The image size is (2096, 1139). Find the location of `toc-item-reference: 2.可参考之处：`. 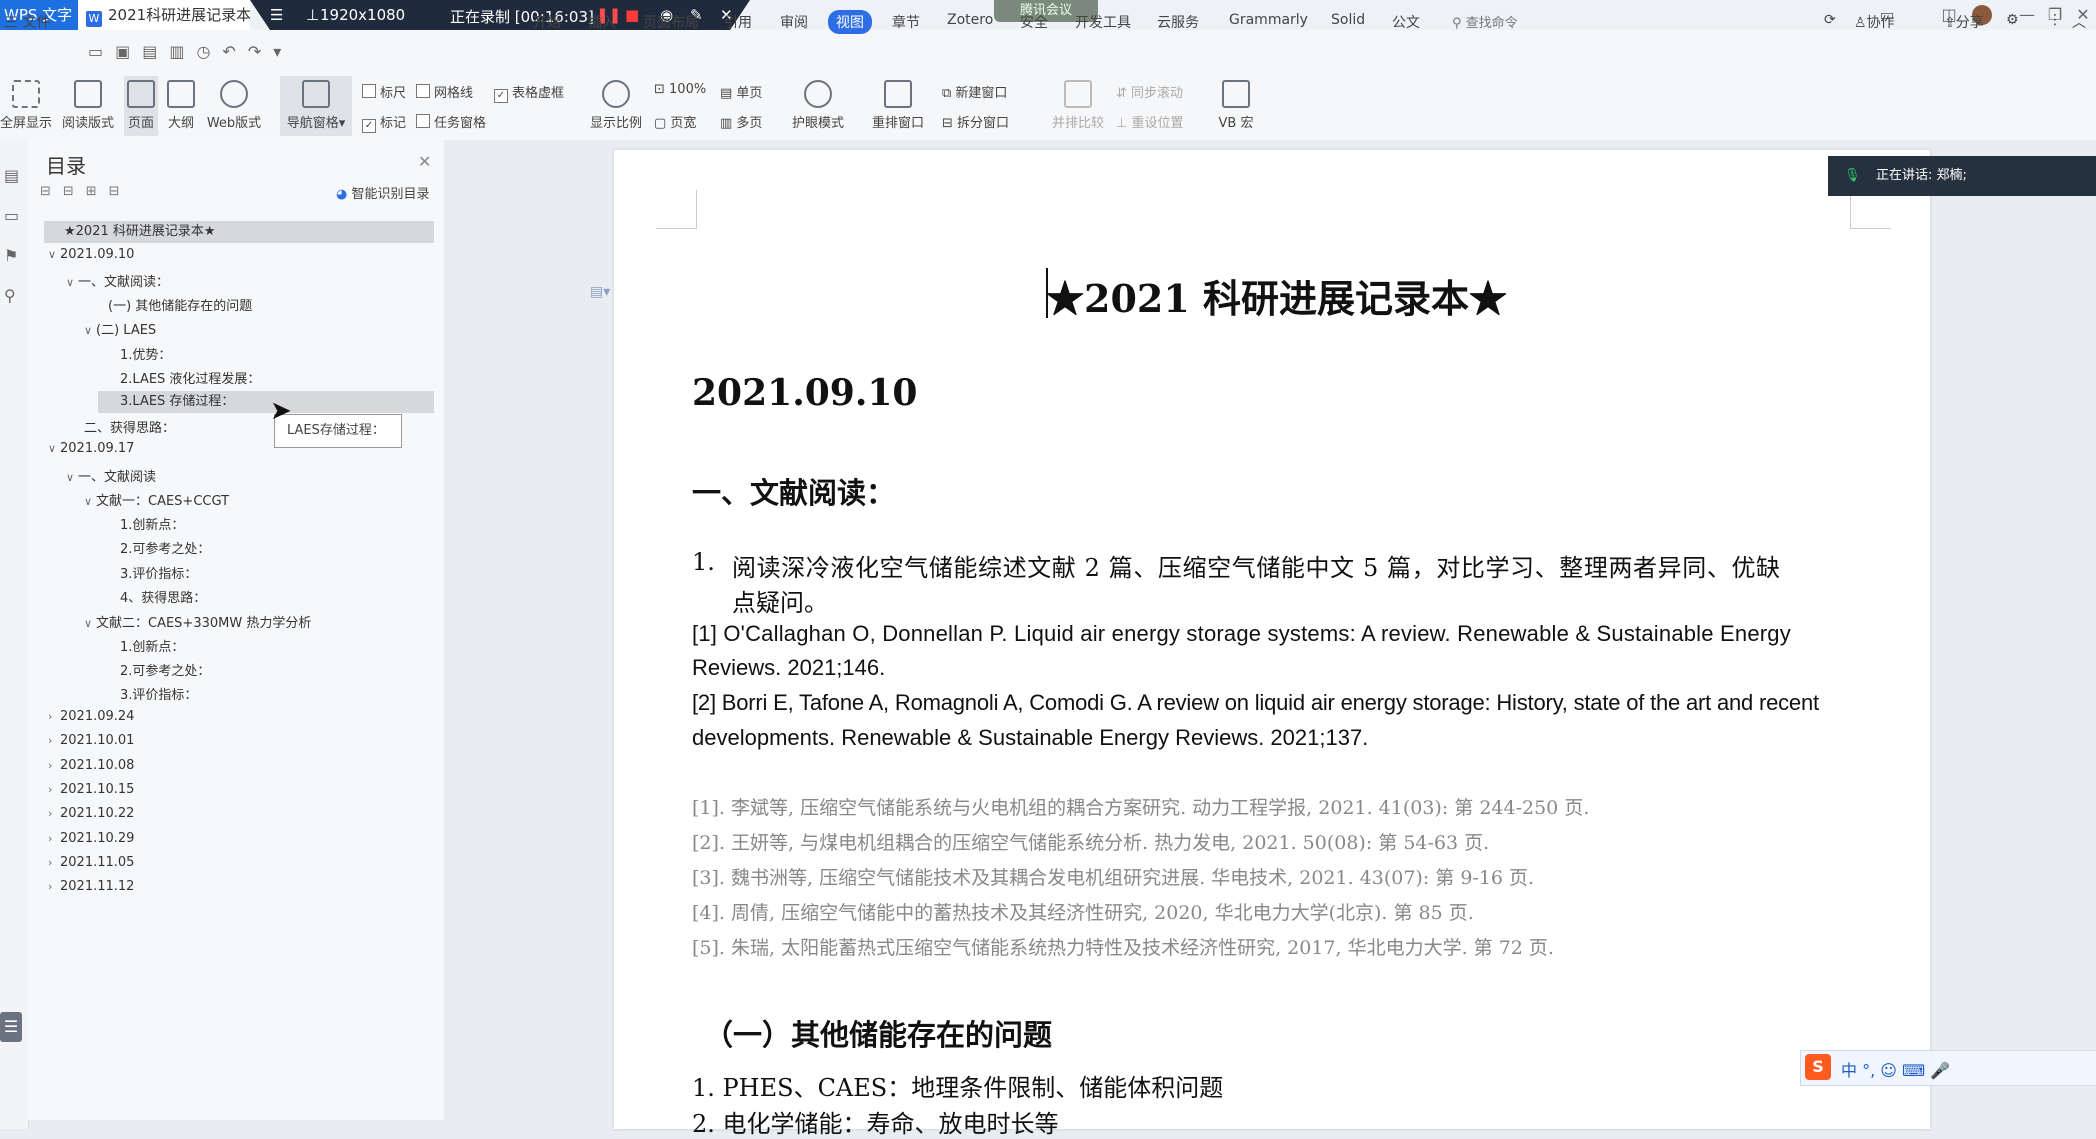

toc-item-reference: 2.可参考之处： is located at coordinates (165, 547).